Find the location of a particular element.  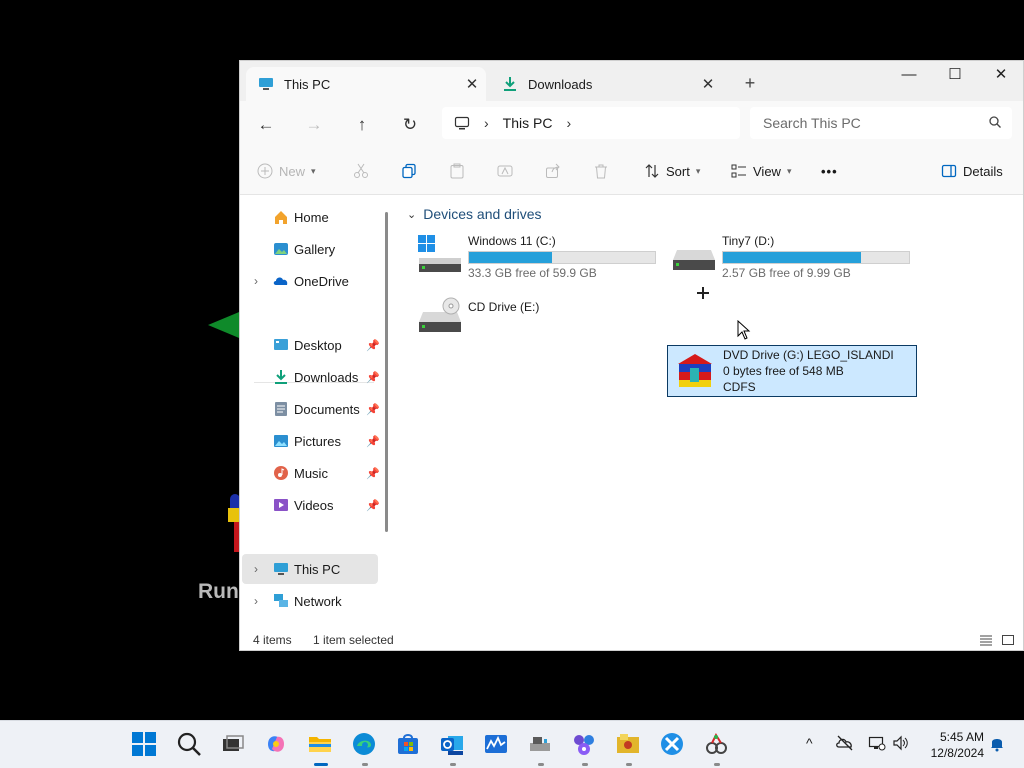

search-icon is located at coordinates (189, 744).